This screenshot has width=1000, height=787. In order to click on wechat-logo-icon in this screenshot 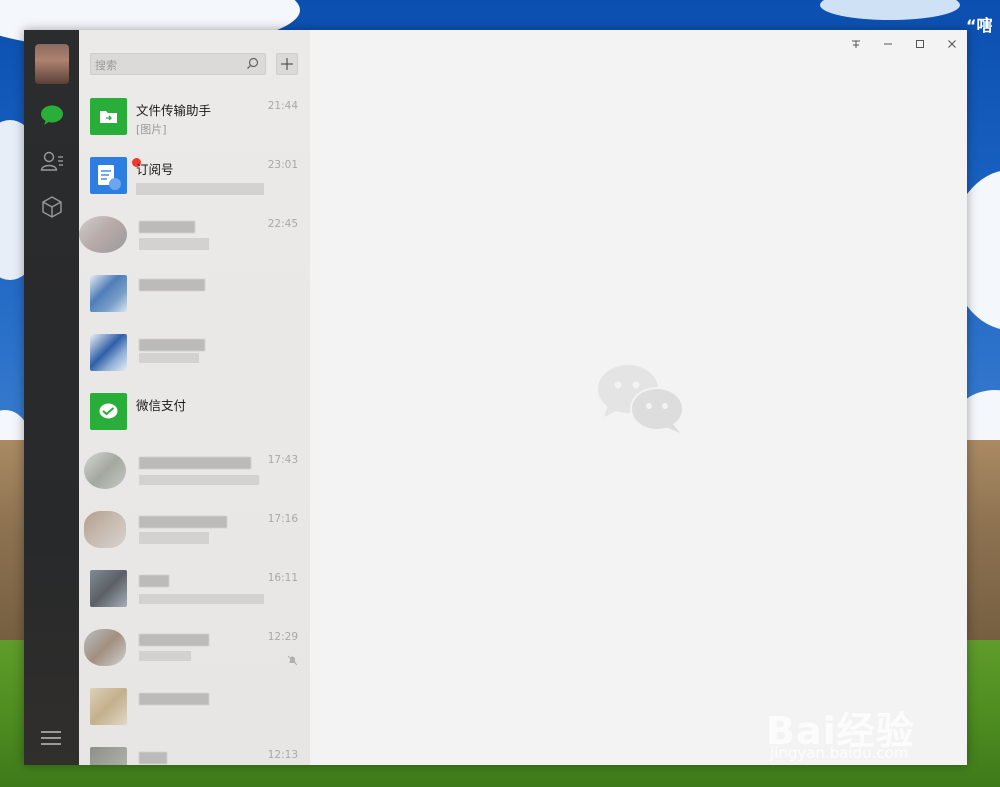, I will do `click(641, 399)`.